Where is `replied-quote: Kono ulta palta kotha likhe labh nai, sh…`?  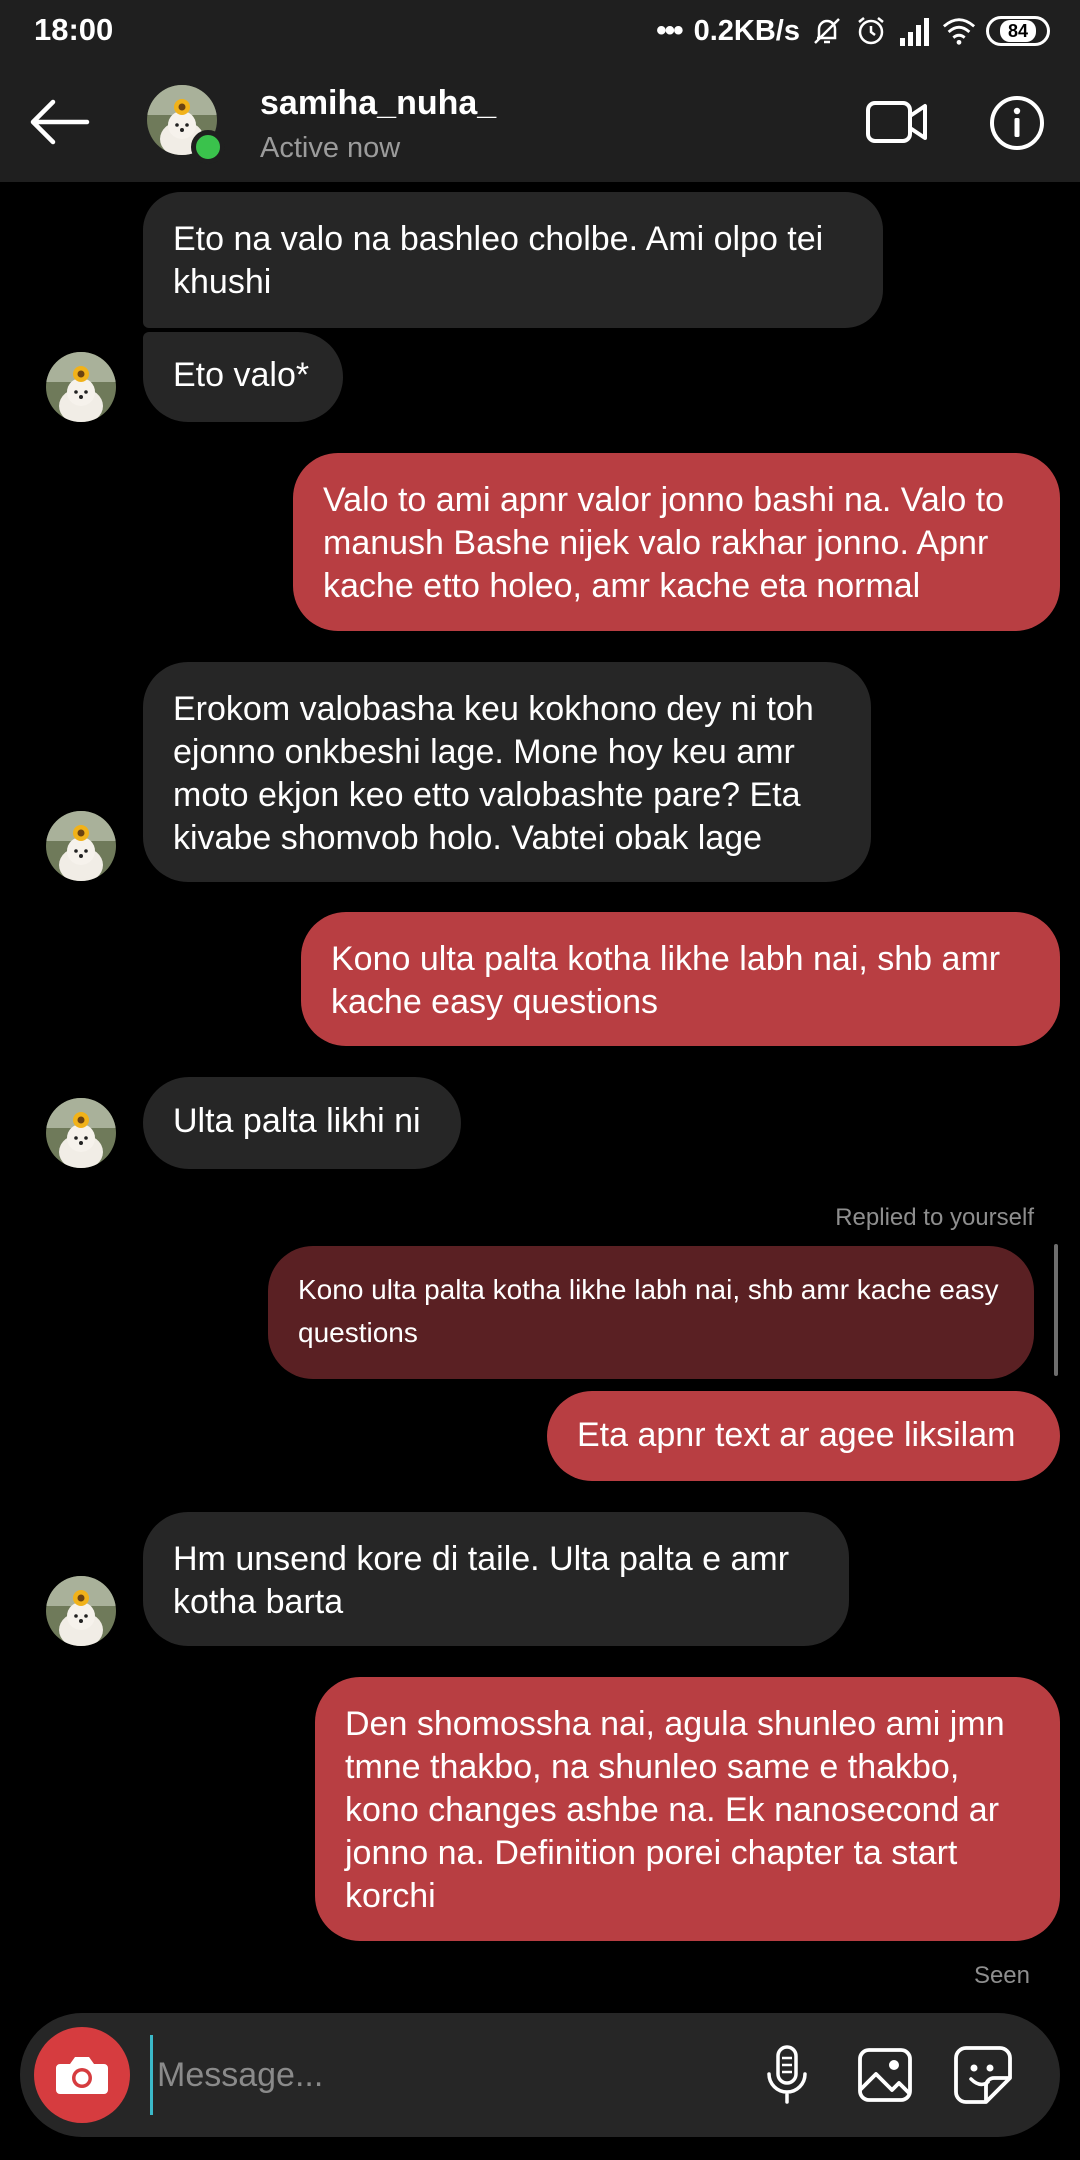 replied-quote: Kono ulta palta kotha likhe labh nai, sh… is located at coordinates (651, 1312).